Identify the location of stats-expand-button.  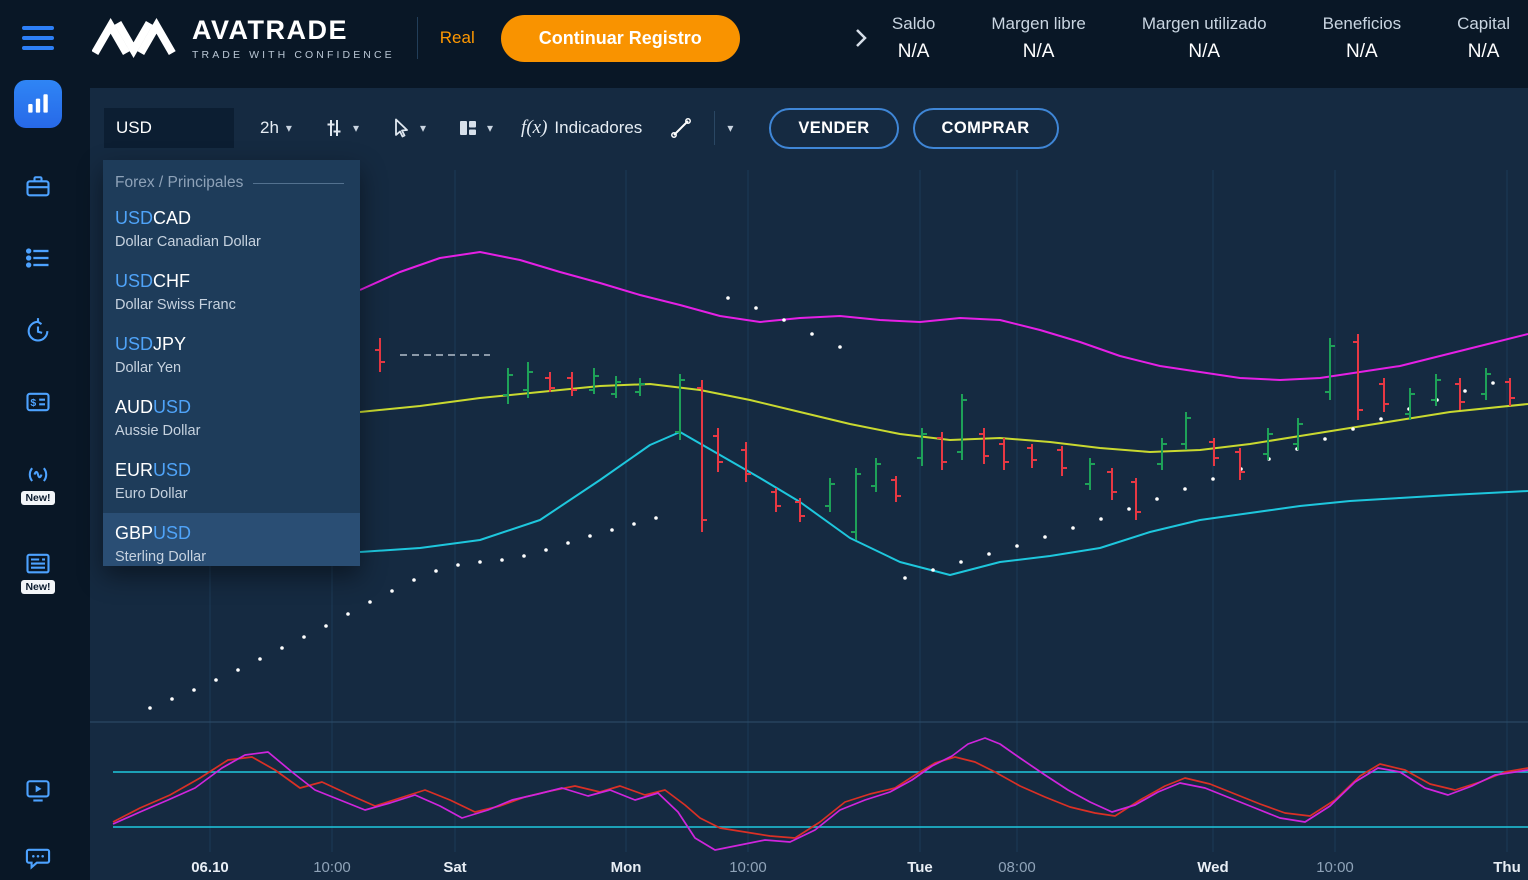
(861, 38).